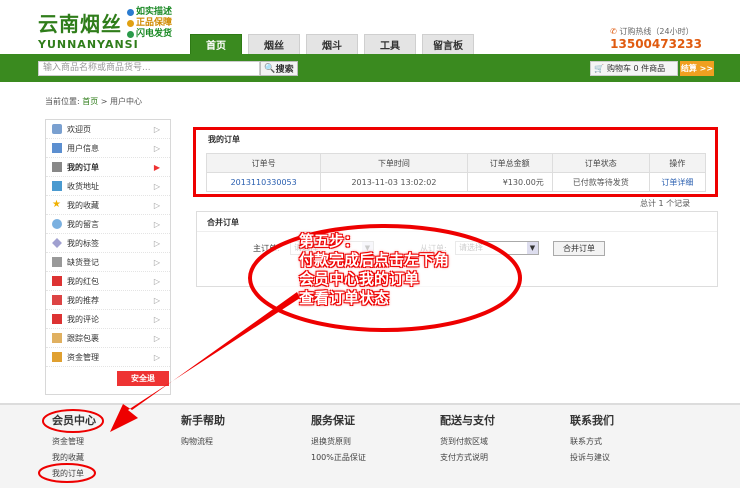  I want to click on column-header: 订单号, so click(263, 163).